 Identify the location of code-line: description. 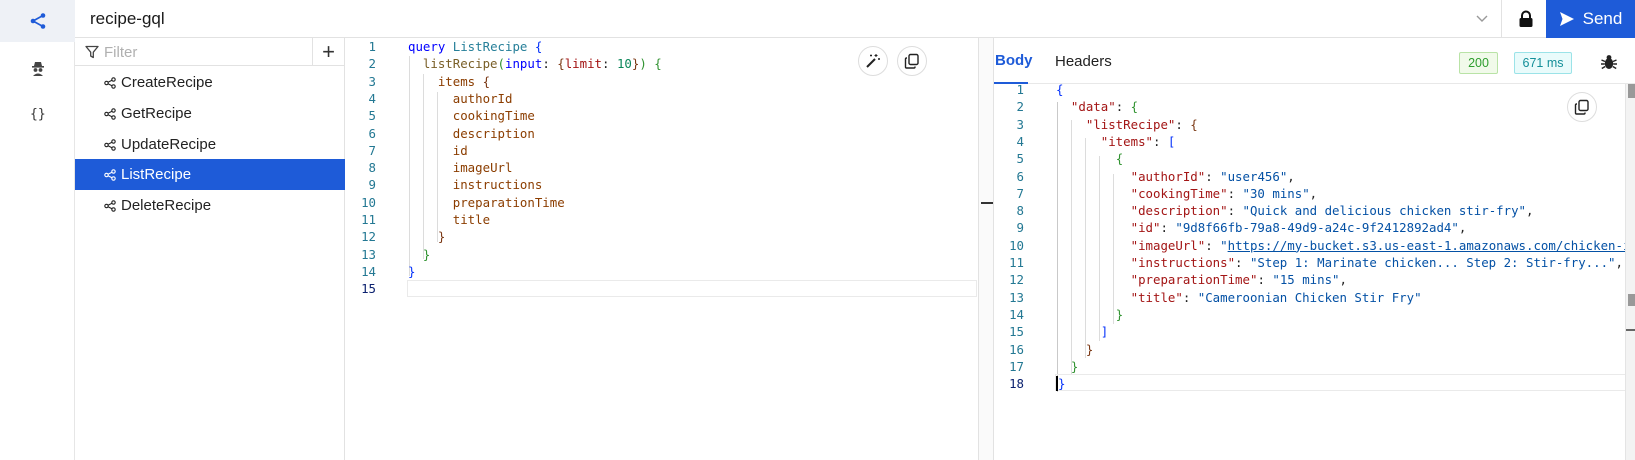
(493, 133).